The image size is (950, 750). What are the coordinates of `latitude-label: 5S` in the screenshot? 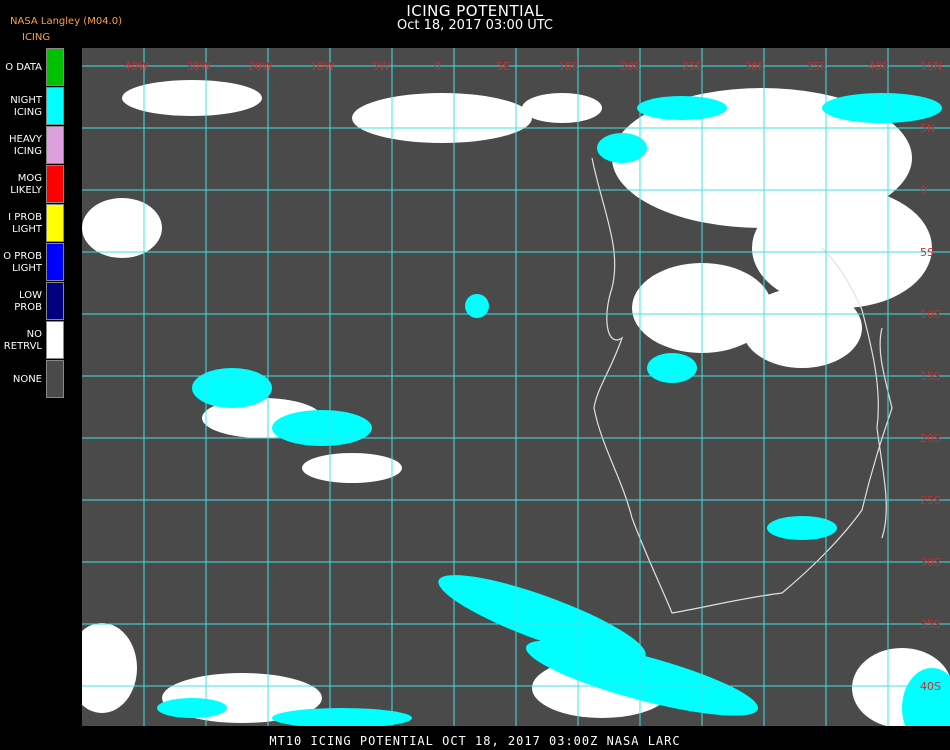 It's located at (927, 252).